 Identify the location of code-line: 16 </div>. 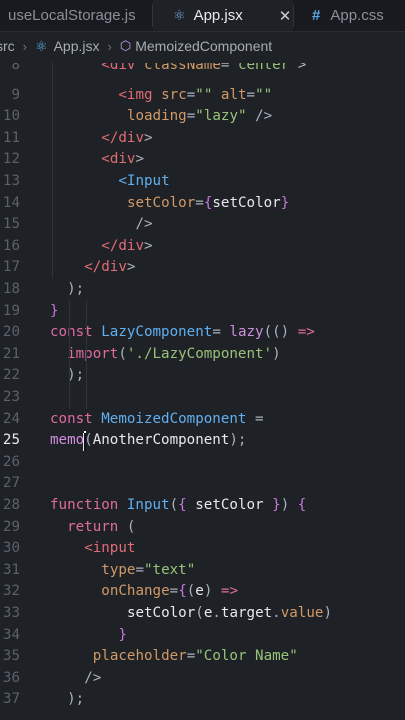
(202, 246).